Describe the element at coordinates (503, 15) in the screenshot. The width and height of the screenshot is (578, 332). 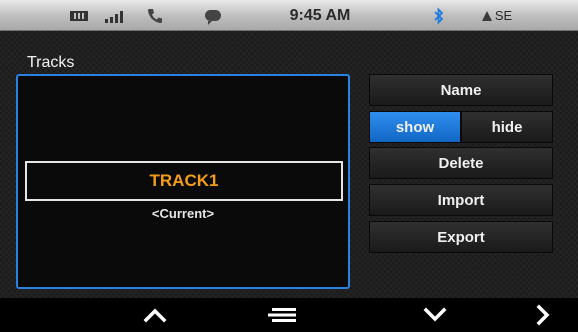
I see `heading-text: SE` at that location.